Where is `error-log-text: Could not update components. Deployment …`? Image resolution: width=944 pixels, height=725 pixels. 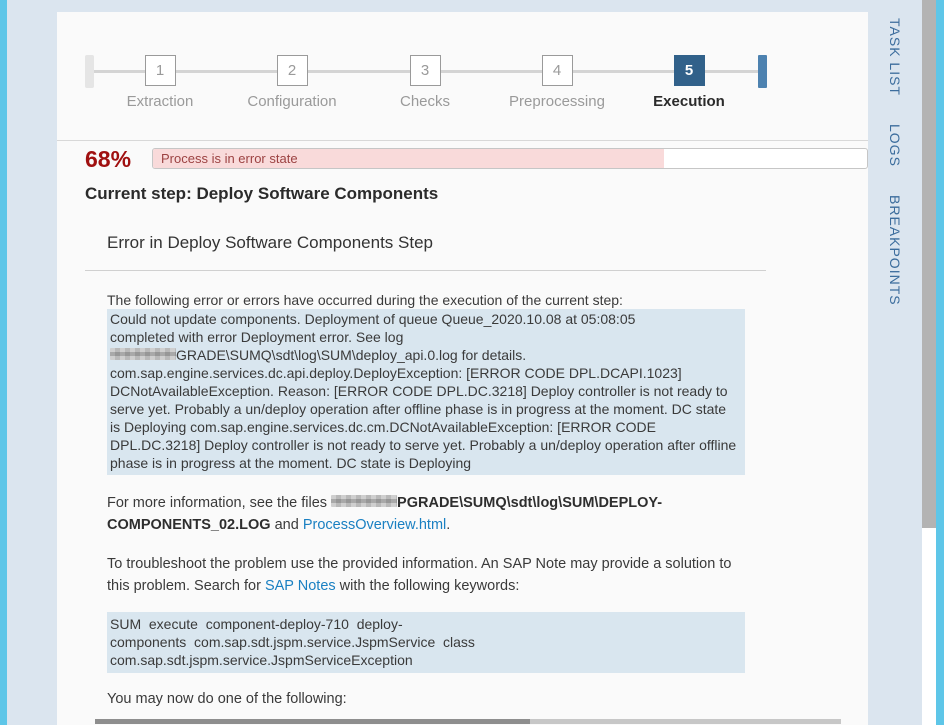
error-log-text: Could not update components. Deployment … is located at coordinates (373, 328).